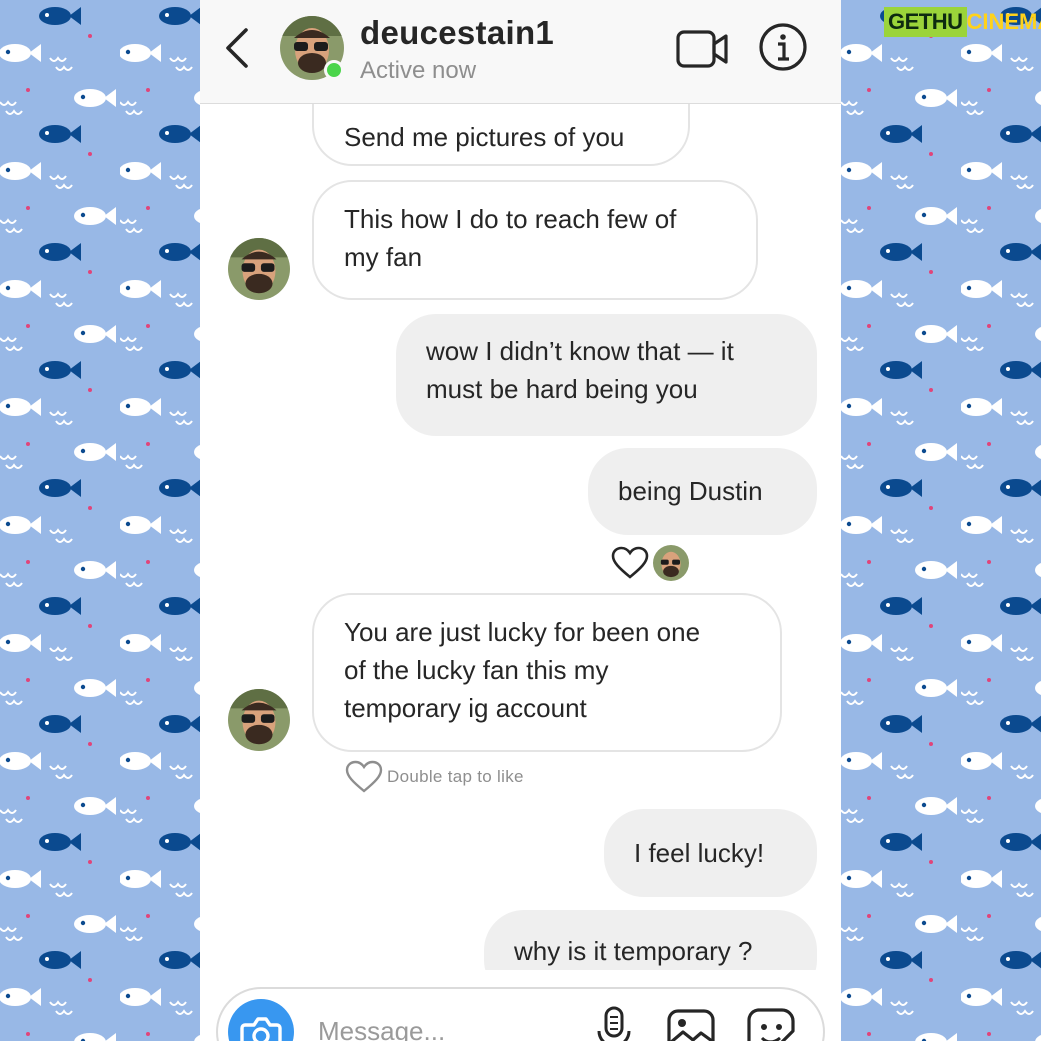  What do you see at coordinates (522, 632) in the screenshot?
I see `message-line: You are just lucky for been one` at bounding box center [522, 632].